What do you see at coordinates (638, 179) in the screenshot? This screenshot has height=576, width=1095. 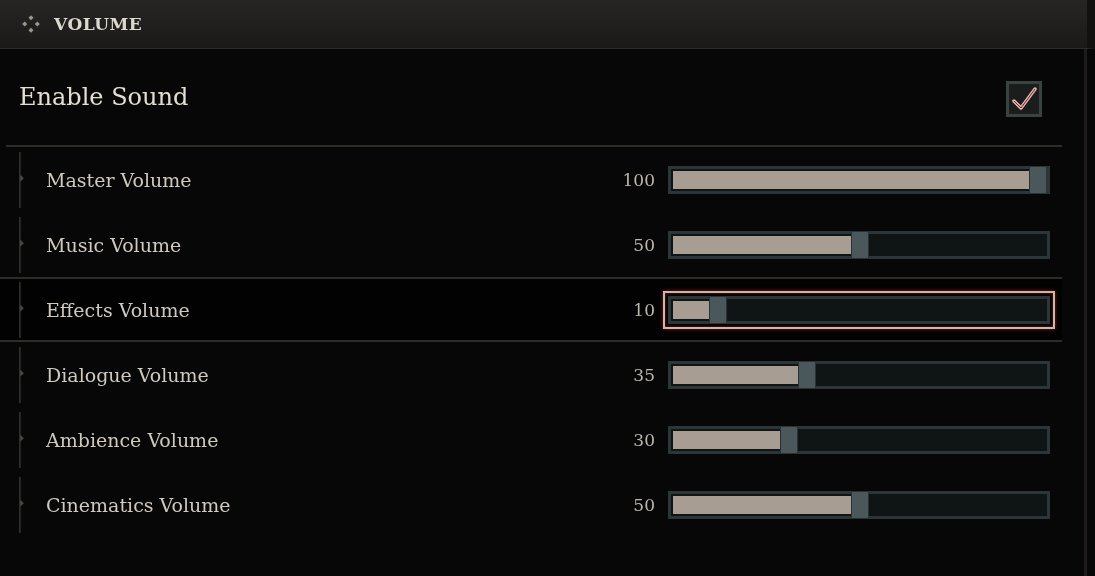 I see `value-reading: 100` at bounding box center [638, 179].